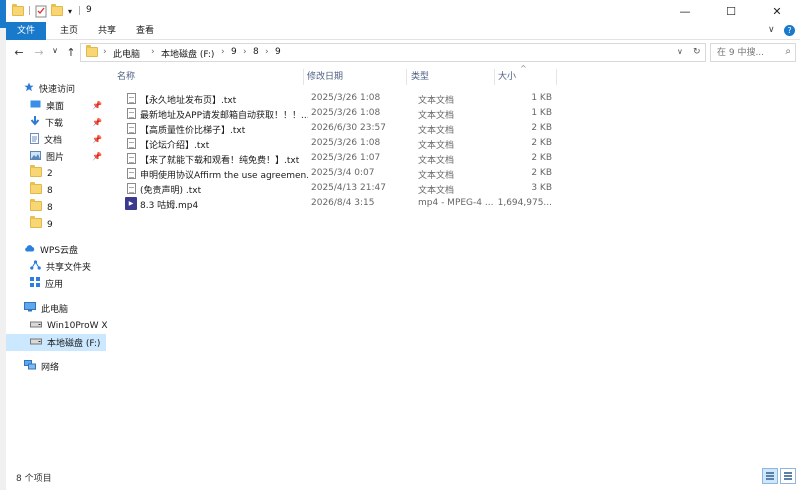 The image size is (800, 490). What do you see at coordinates (56, 308) in the screenshot?
I see `nav-item-this-pc: 此电脑` at bounding box center [56, 308].